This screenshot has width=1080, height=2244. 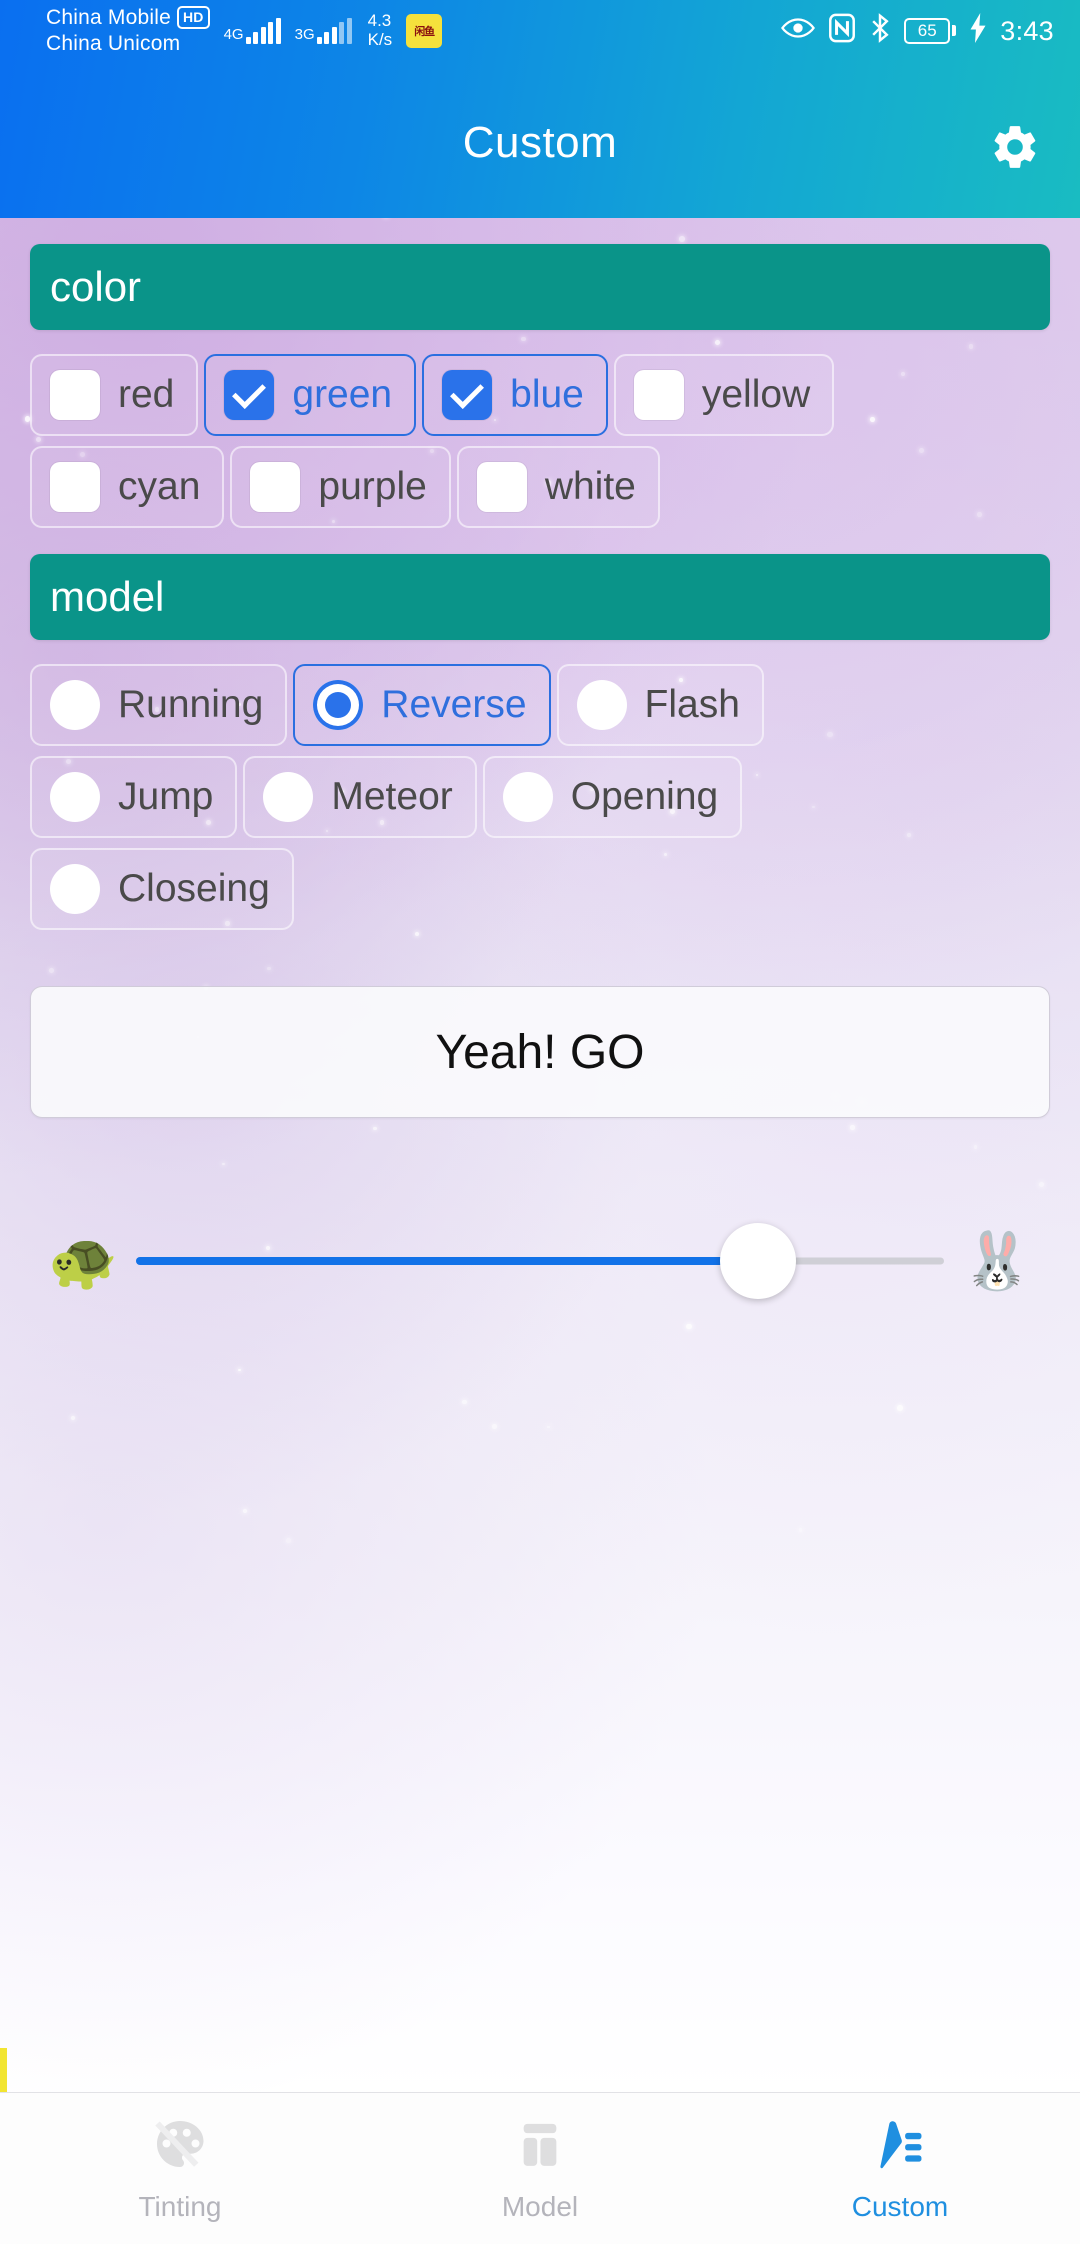 What do you see at coordinates (978, 31) in the screenshot?
I see `lightning-bolt-icon` at bounding box center [978, 31].